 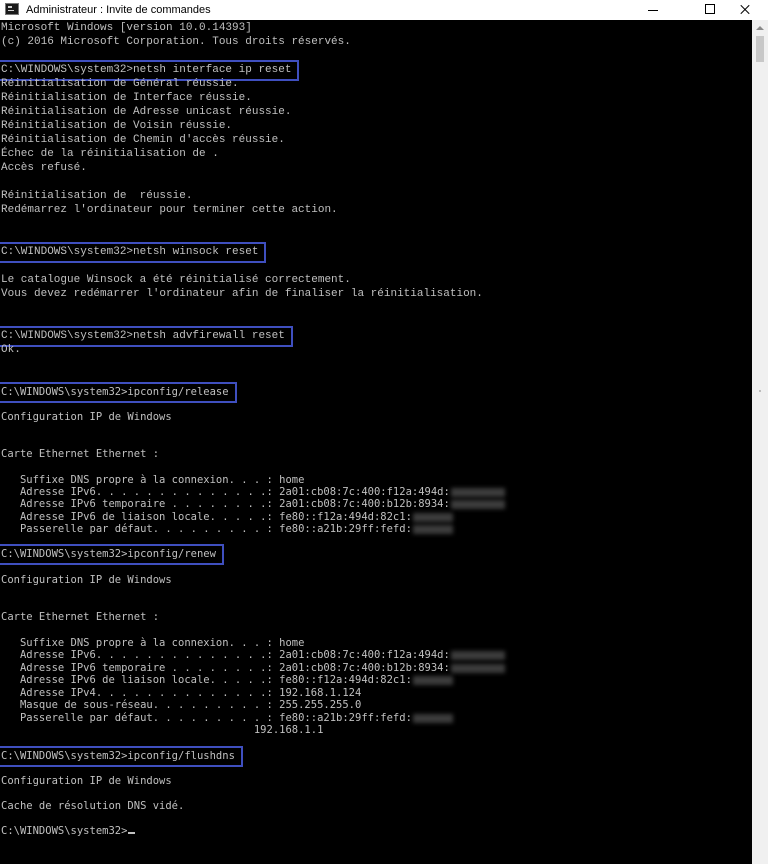 What do you see at coordinates (760, 442) in the screenshot?
I see `vertical-scrollbar` at bounding box center [760, 442].